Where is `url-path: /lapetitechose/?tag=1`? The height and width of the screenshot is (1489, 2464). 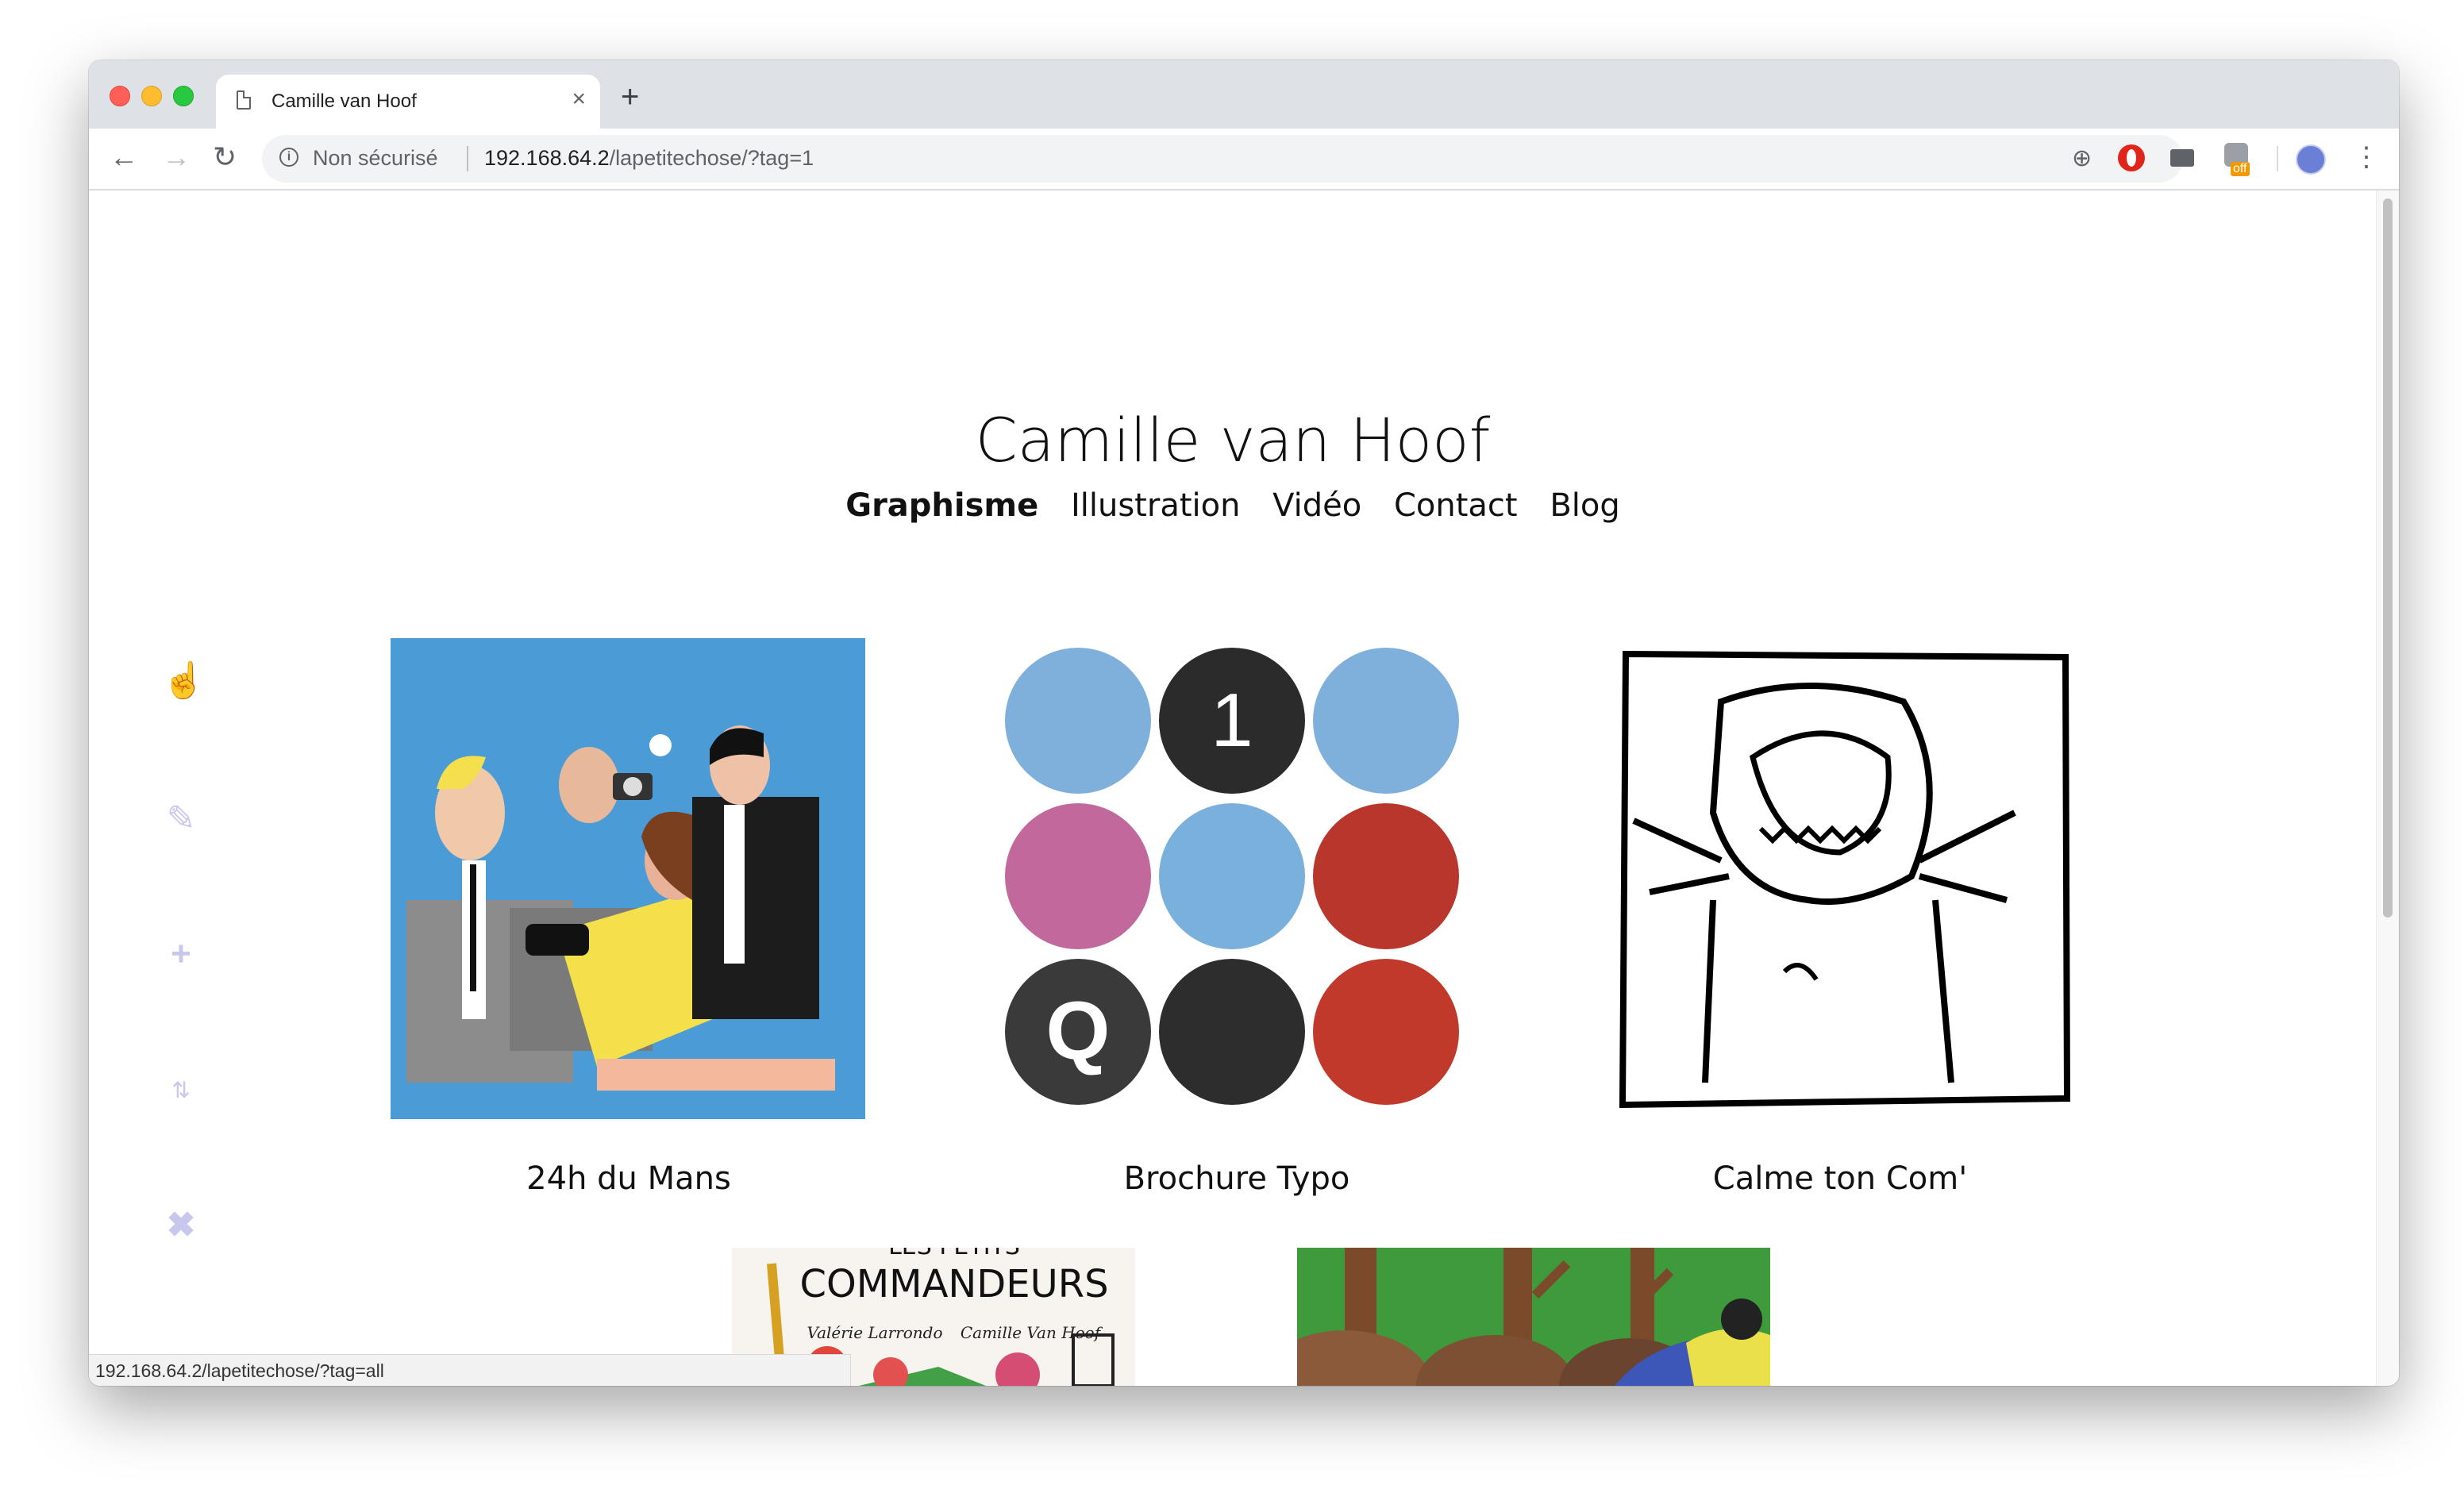 url-path: /lapetitechose/?tag=1 is located at coordinates (711, 158).